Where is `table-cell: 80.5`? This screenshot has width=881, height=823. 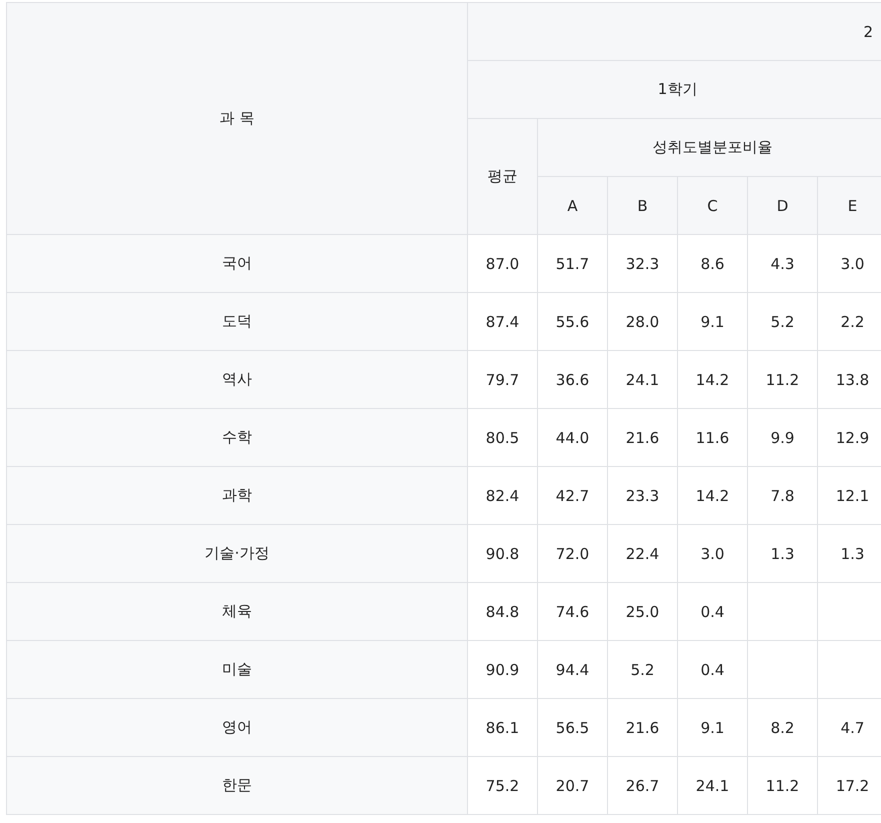
table-cell: 80.5 is located at coordinates (503, 437).